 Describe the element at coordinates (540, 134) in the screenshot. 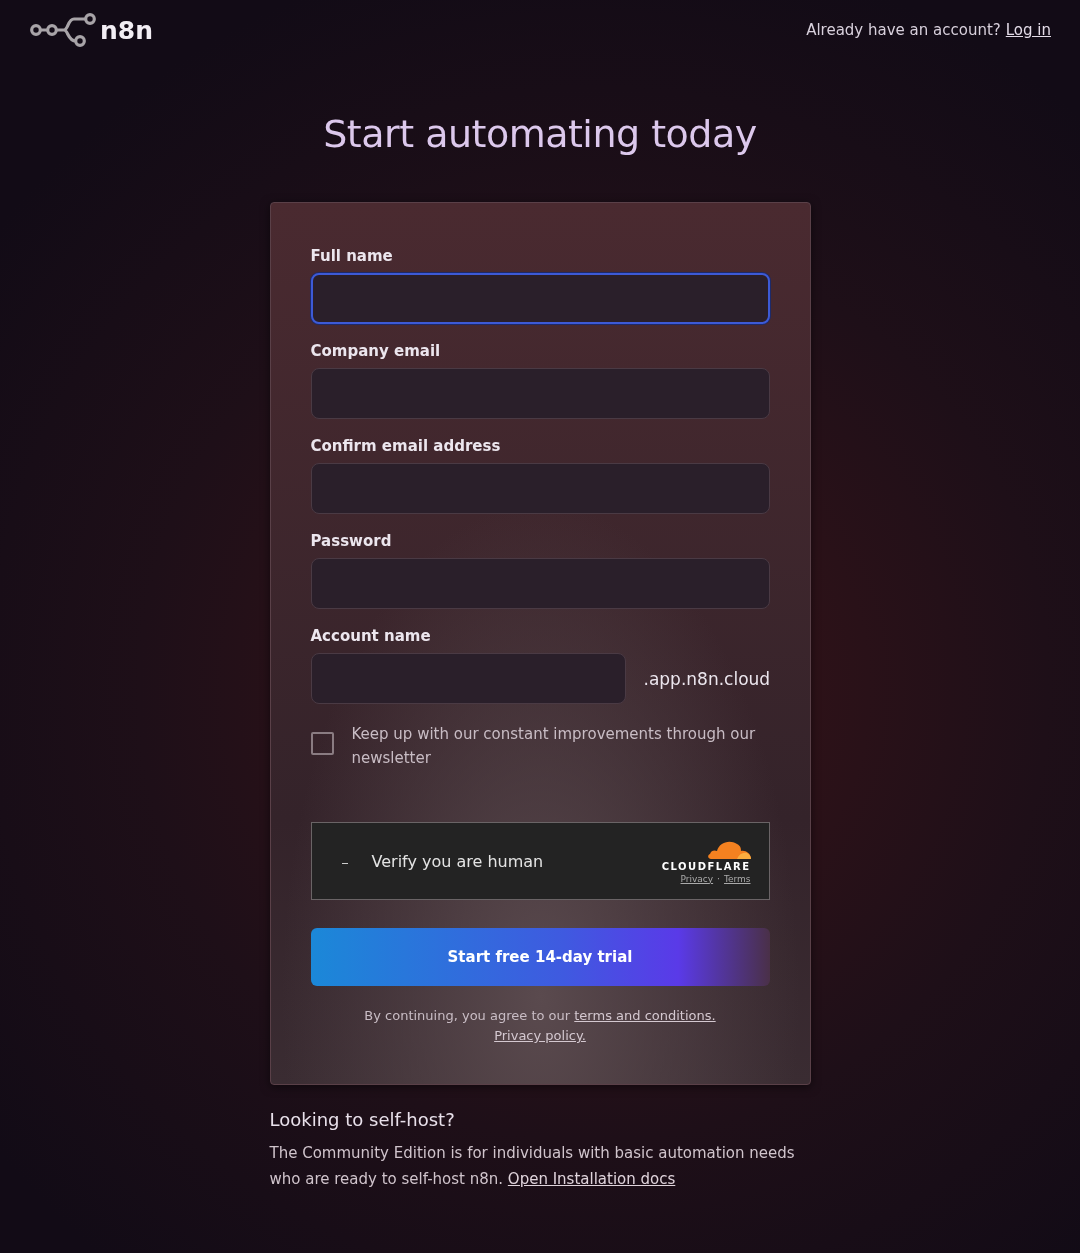

I see `page-title: Start automating today` at that location.